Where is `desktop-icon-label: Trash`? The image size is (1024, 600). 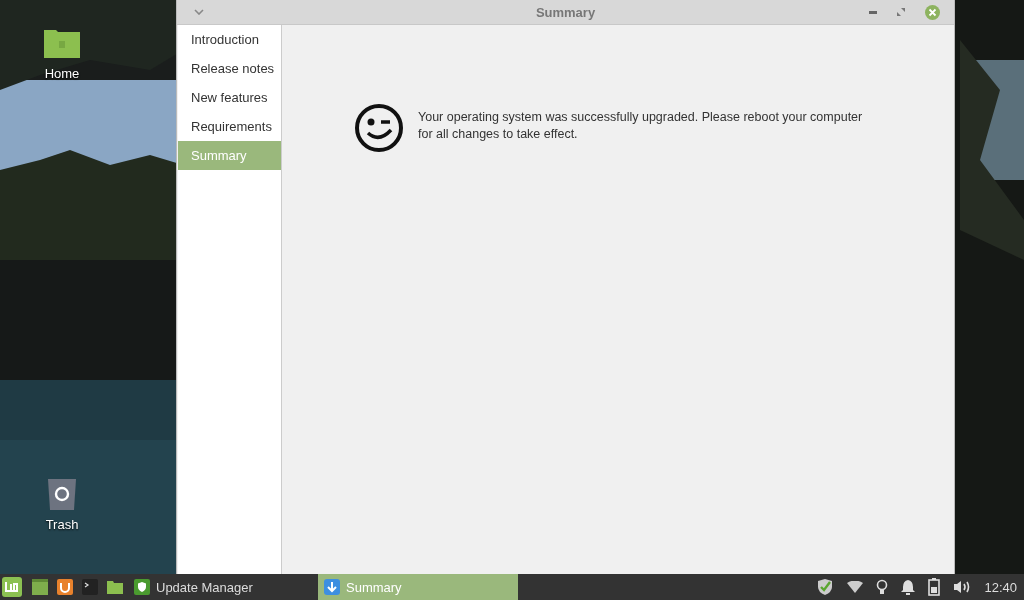
desktop-icon-label: Trash is located at coordinates (62, 524).